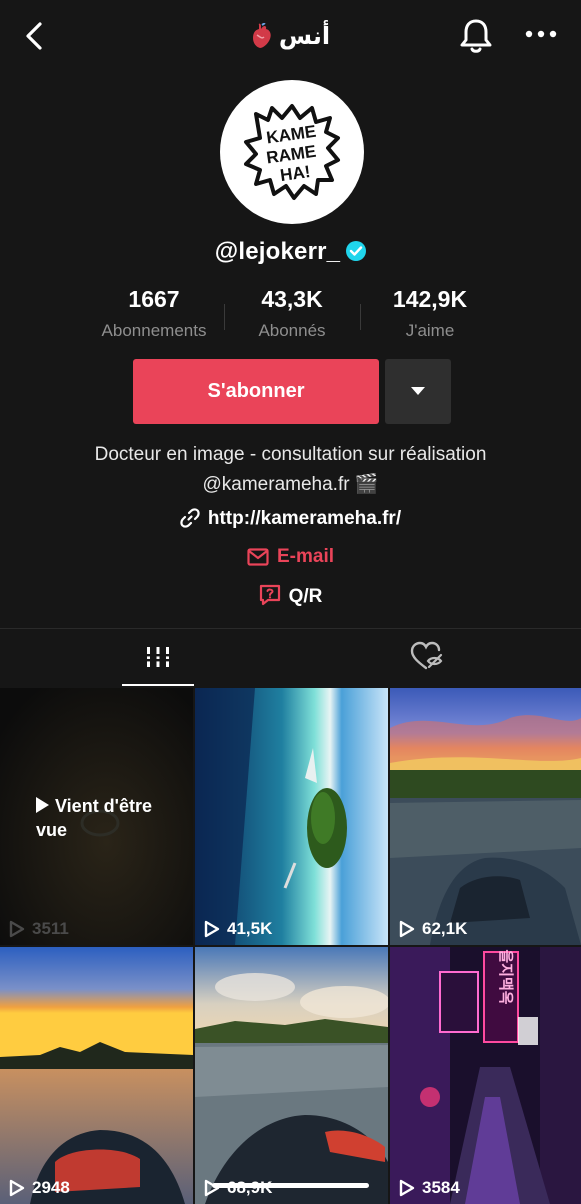  What do you see at coordinates (292, 299) in the screenshot?
I see `followers-count: 43,3K` at bounding box center [292, 299].